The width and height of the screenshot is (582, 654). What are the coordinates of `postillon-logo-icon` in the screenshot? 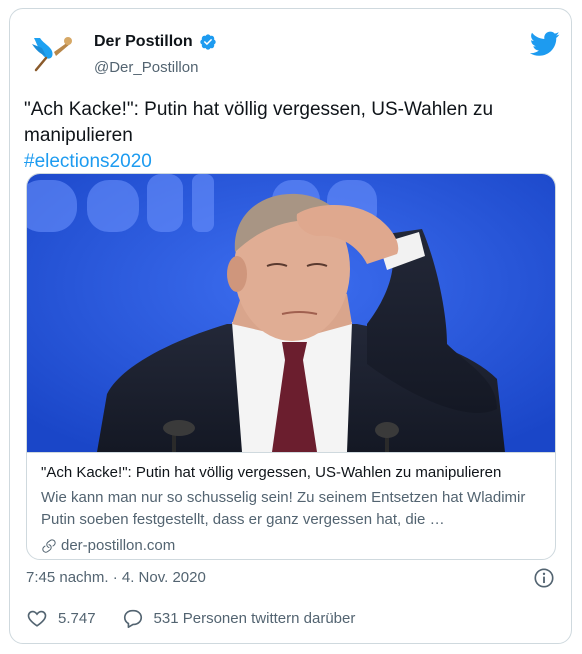 It's located at (51, 51).